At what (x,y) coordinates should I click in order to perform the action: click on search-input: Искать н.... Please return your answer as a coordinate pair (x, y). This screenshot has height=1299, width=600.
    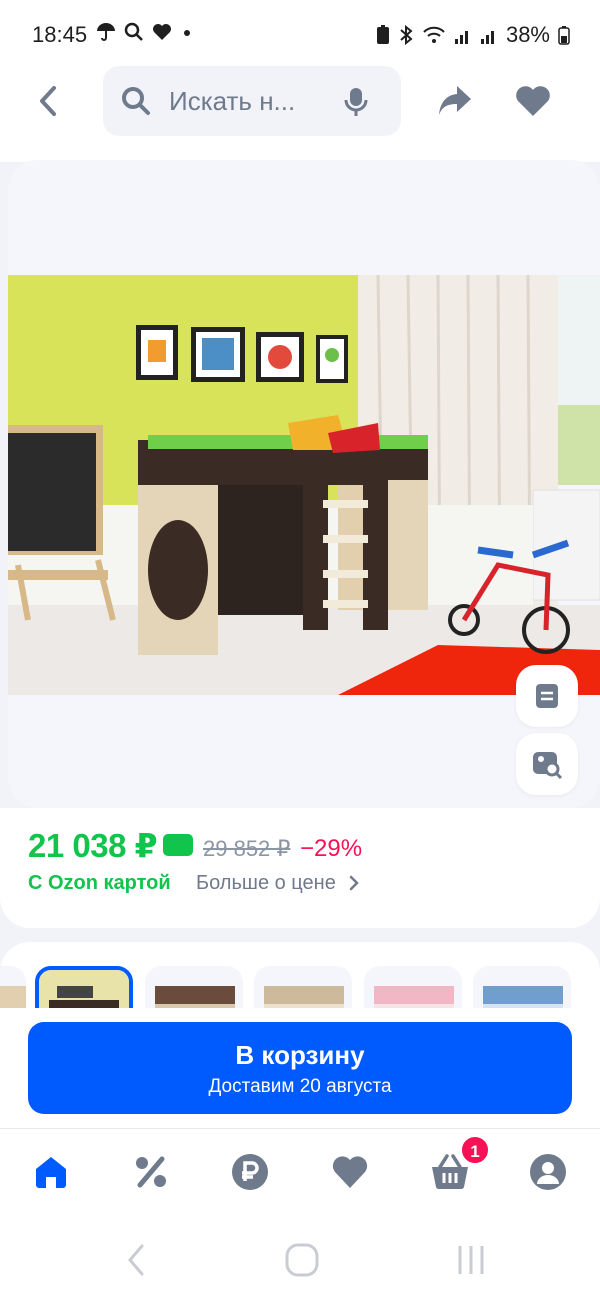
    Looking at the image, I should click on (252, 101).